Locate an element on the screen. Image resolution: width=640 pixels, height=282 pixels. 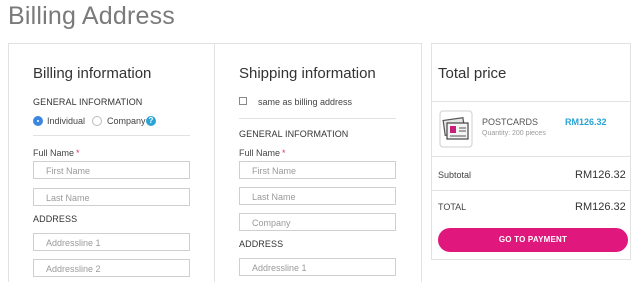
subtotal-divider is located at coordinates (531, 190).